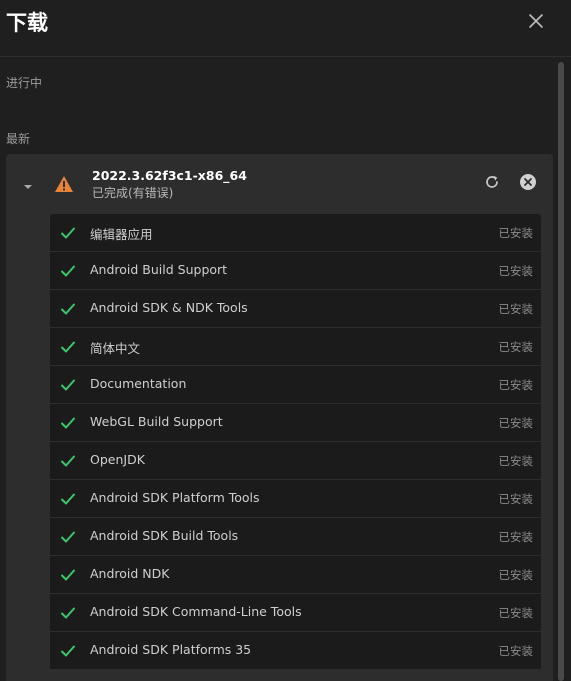  Describe the element at coordinates (295, 537) in the screenshot. I see `module-row: Android SDK Build Tools 已安装` at that location.